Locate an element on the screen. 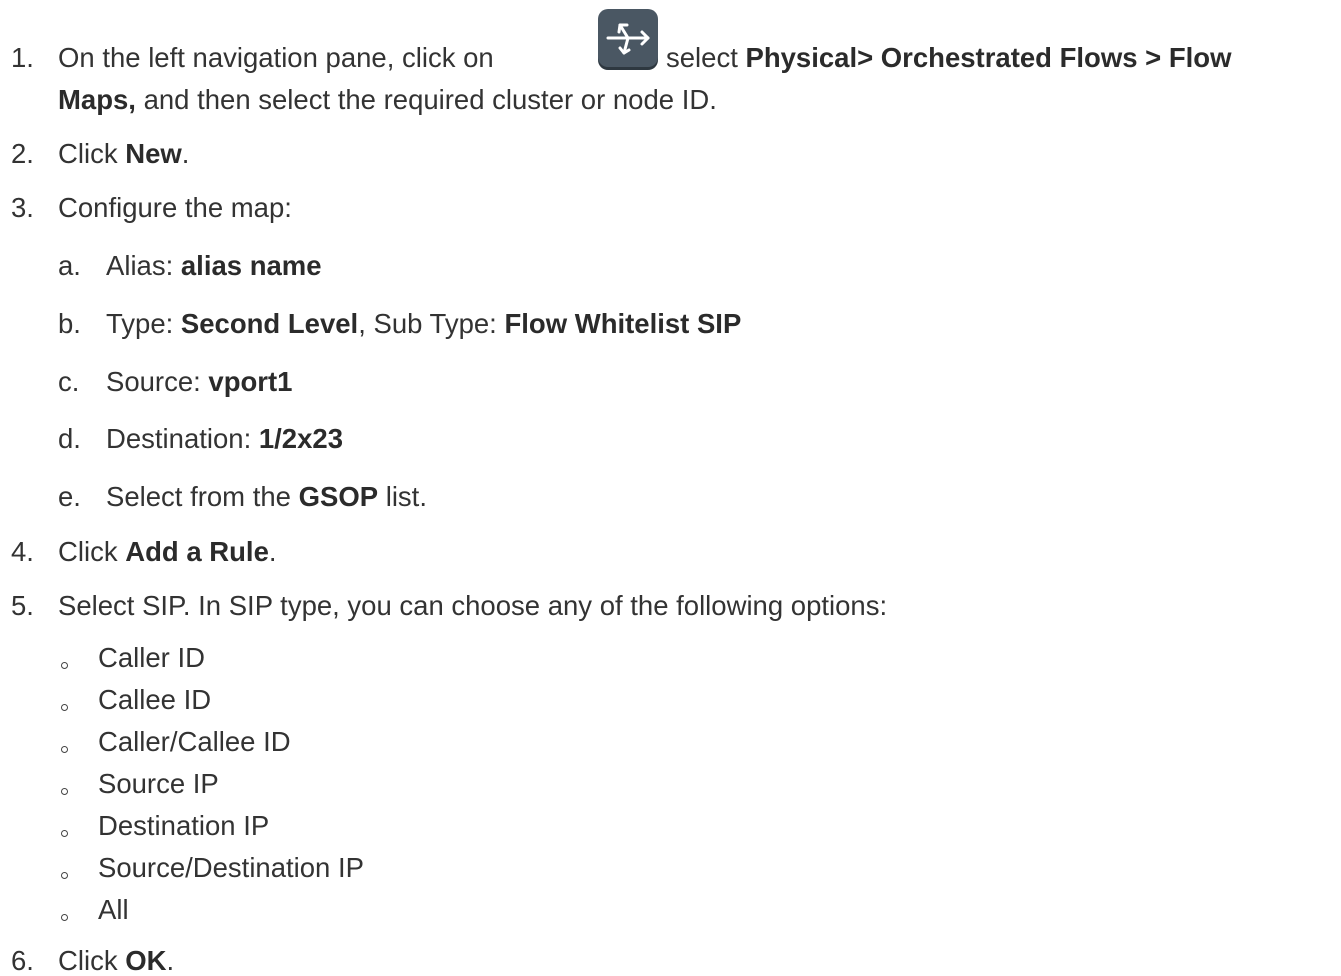 The width and height of the screenshot is (1341, 976). step-4-bold: Add a Rule is located at coordinates (197, 551).